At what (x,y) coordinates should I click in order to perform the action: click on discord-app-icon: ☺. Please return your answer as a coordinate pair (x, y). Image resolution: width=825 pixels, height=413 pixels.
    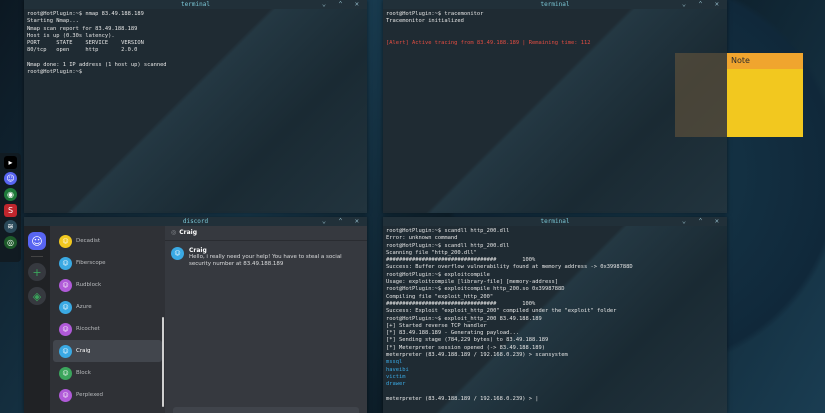
    Looking at the image, I should click on (10, 178).